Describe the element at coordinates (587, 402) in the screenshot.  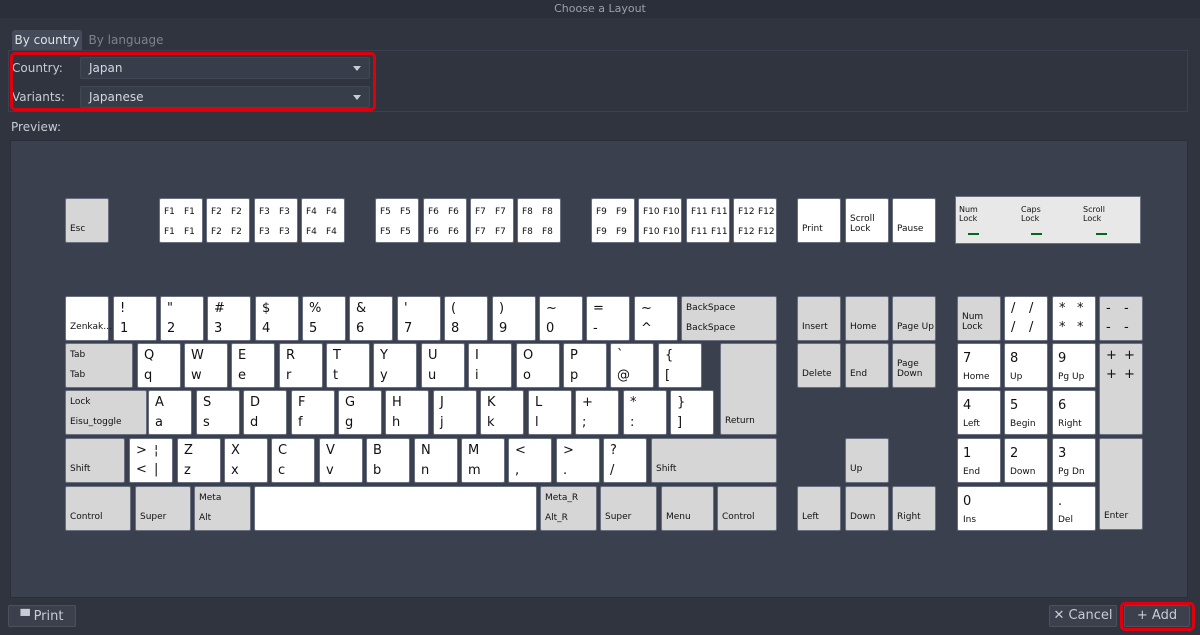
I see `key-shift-label: +` at that location.